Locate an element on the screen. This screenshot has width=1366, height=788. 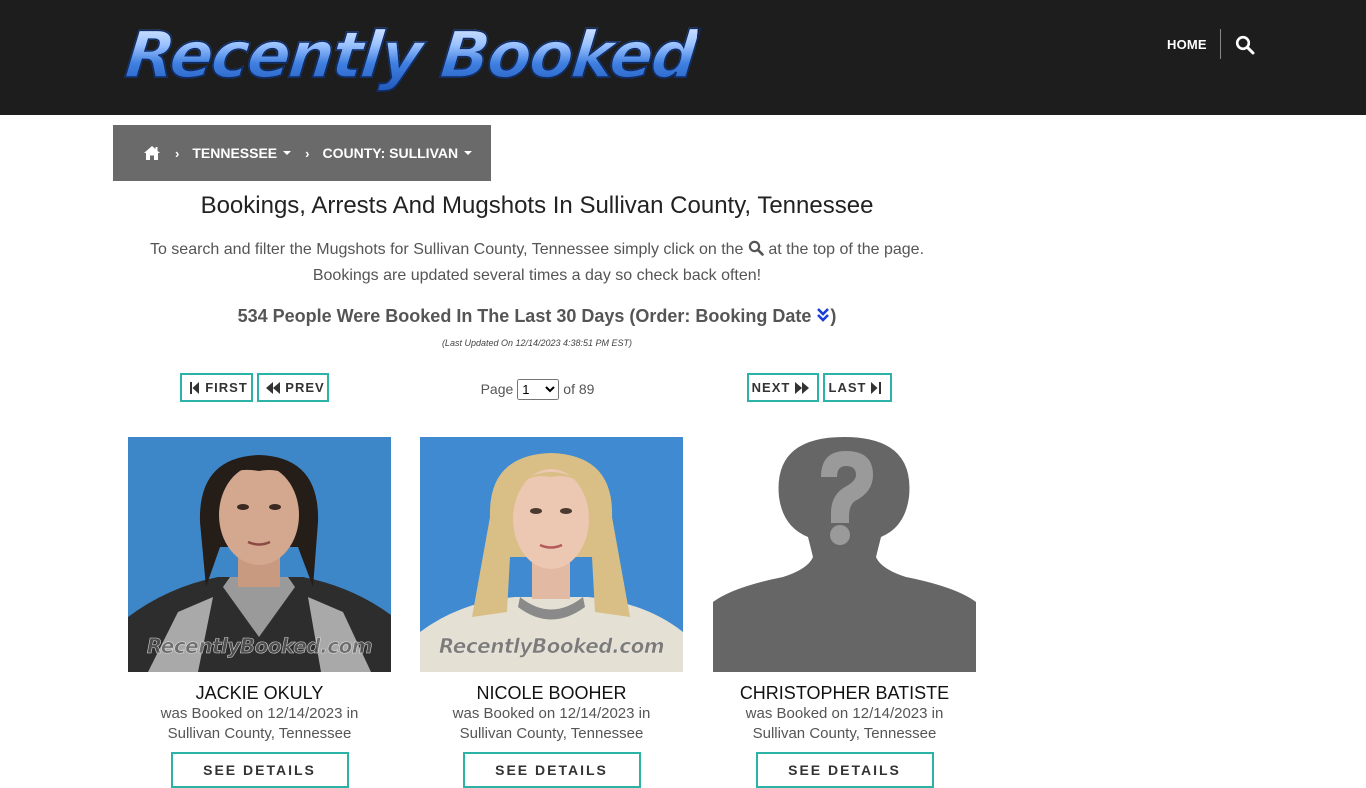
page-label: Page is located at coordinates (497, 389).